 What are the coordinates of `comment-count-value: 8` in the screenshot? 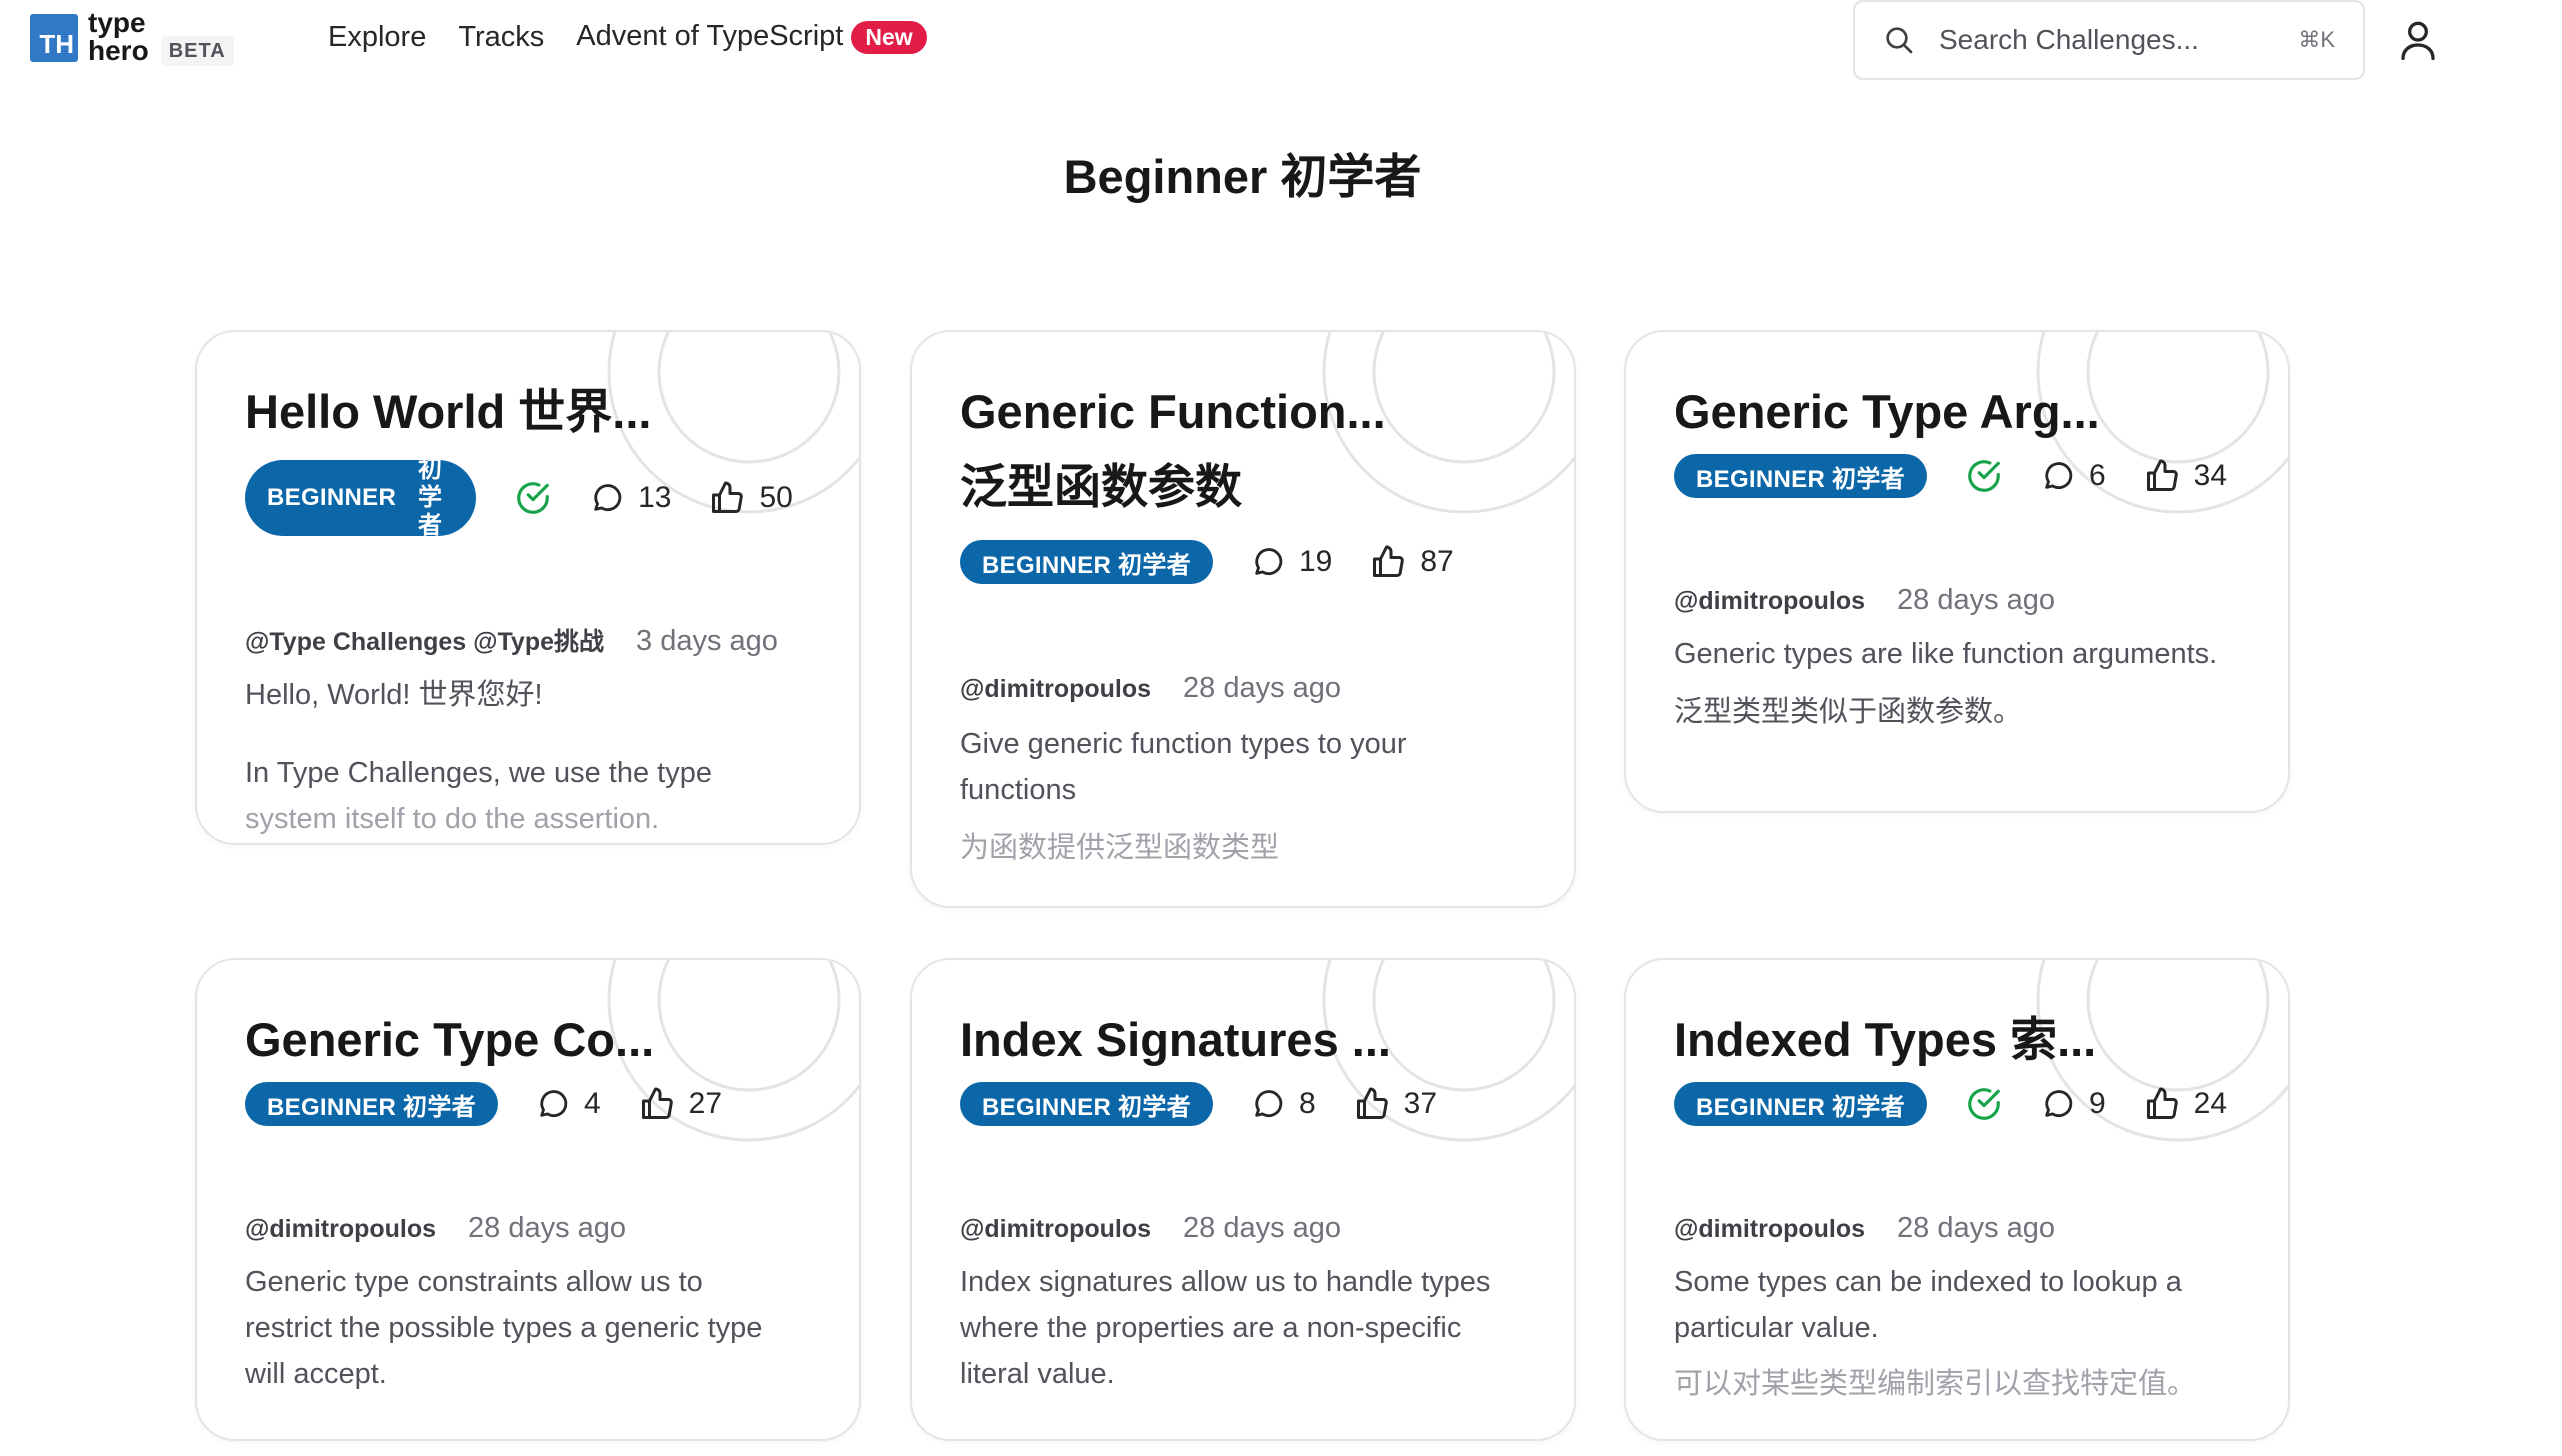 It's located at (1307, 1103).